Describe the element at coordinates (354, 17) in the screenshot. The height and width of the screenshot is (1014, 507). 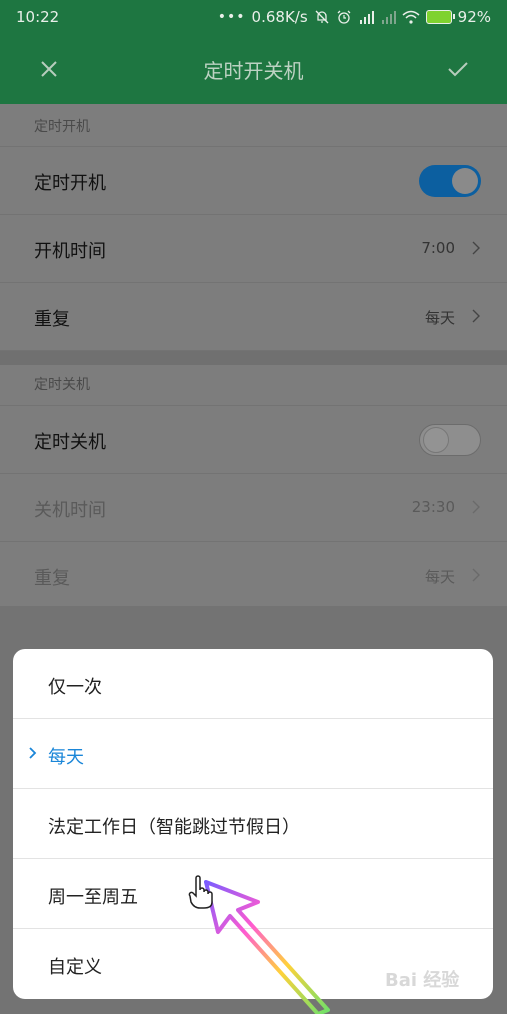
I see `status-icons: ••• 0.68K/s 92%` at that location.